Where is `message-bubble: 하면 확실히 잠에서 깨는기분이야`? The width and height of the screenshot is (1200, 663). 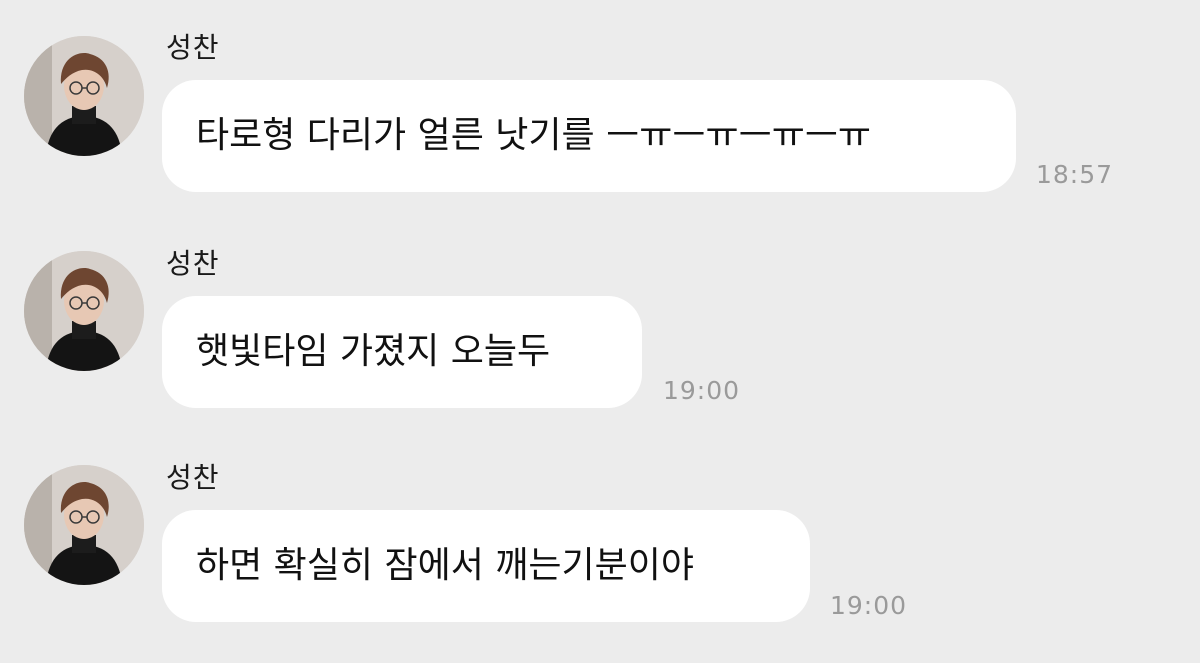
message-bubble: 하면 확실히 잠에서 깨는기분이야 is located at coordinates (486, 566).